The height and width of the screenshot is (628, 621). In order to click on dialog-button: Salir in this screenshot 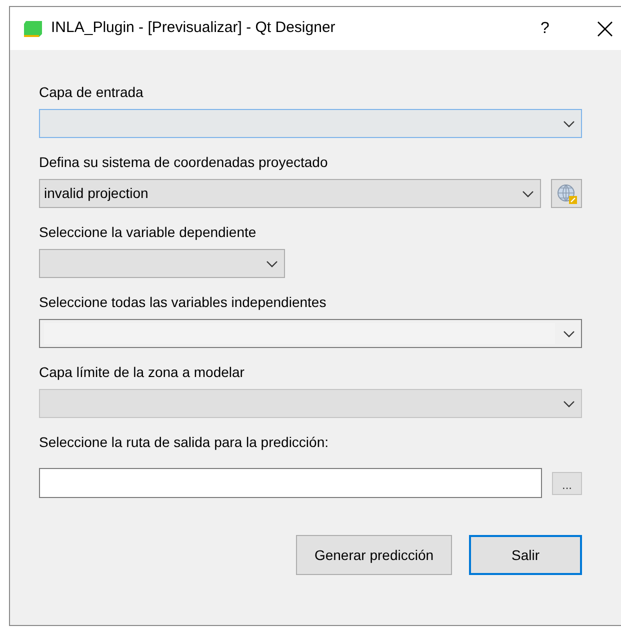, I will do `click(525, 555)`.